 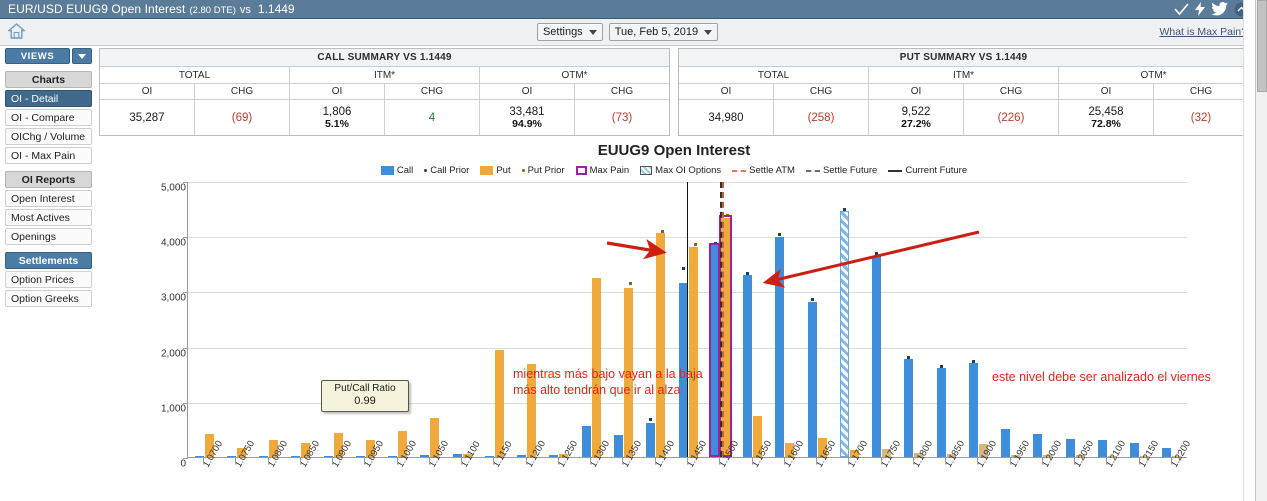 What do you see at coordinates (774, 75) in the screenshot?
I see `summary-group-header: TOTAL` at bounding box center [774, 75].